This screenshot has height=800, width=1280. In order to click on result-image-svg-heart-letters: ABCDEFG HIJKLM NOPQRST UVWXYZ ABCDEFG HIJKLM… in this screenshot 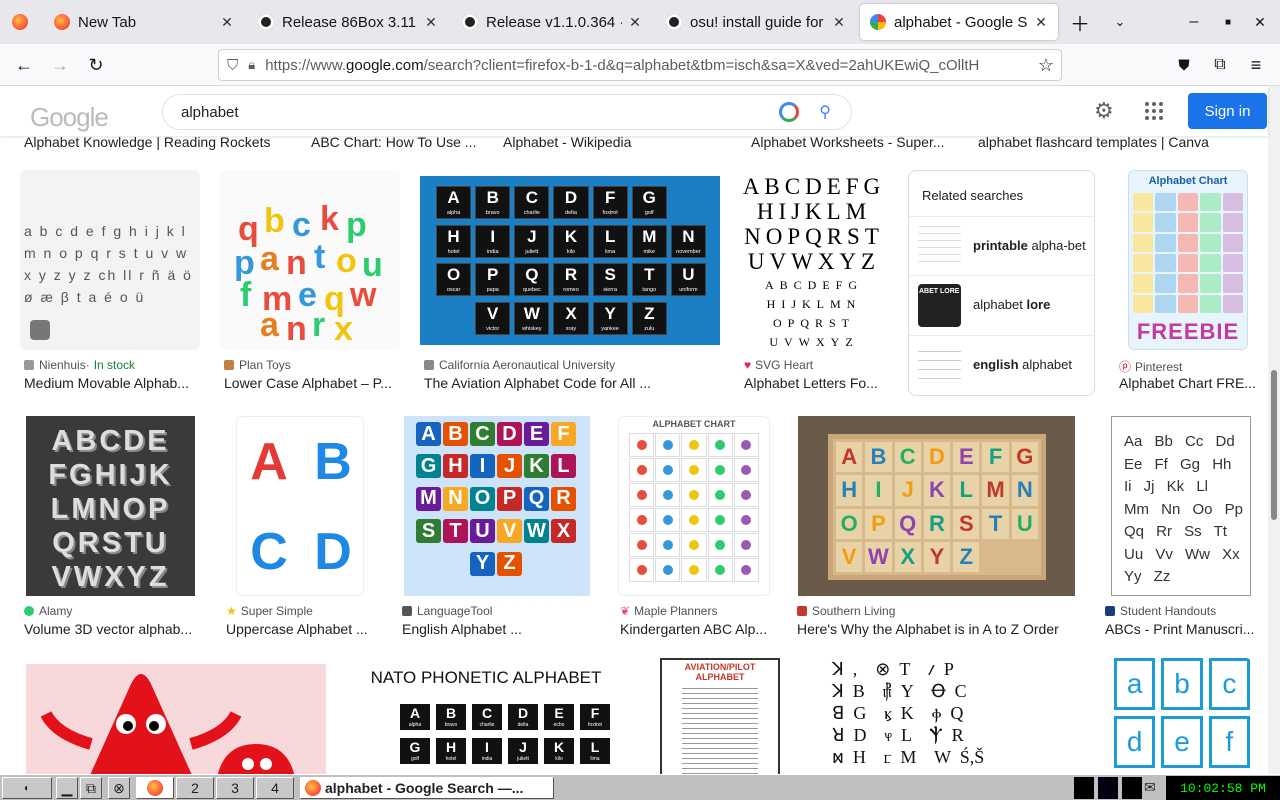, I will do `click(814, 260)`.